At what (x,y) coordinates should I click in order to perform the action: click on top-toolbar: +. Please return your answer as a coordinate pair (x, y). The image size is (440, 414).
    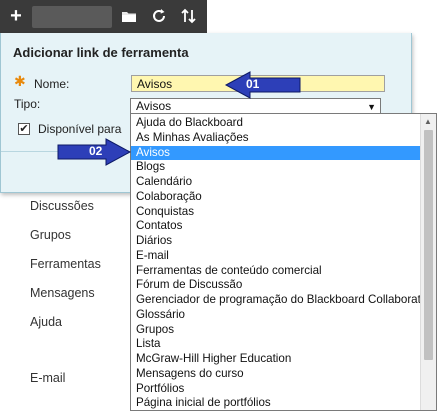
    Looking at the image, I should click on (103, 16).